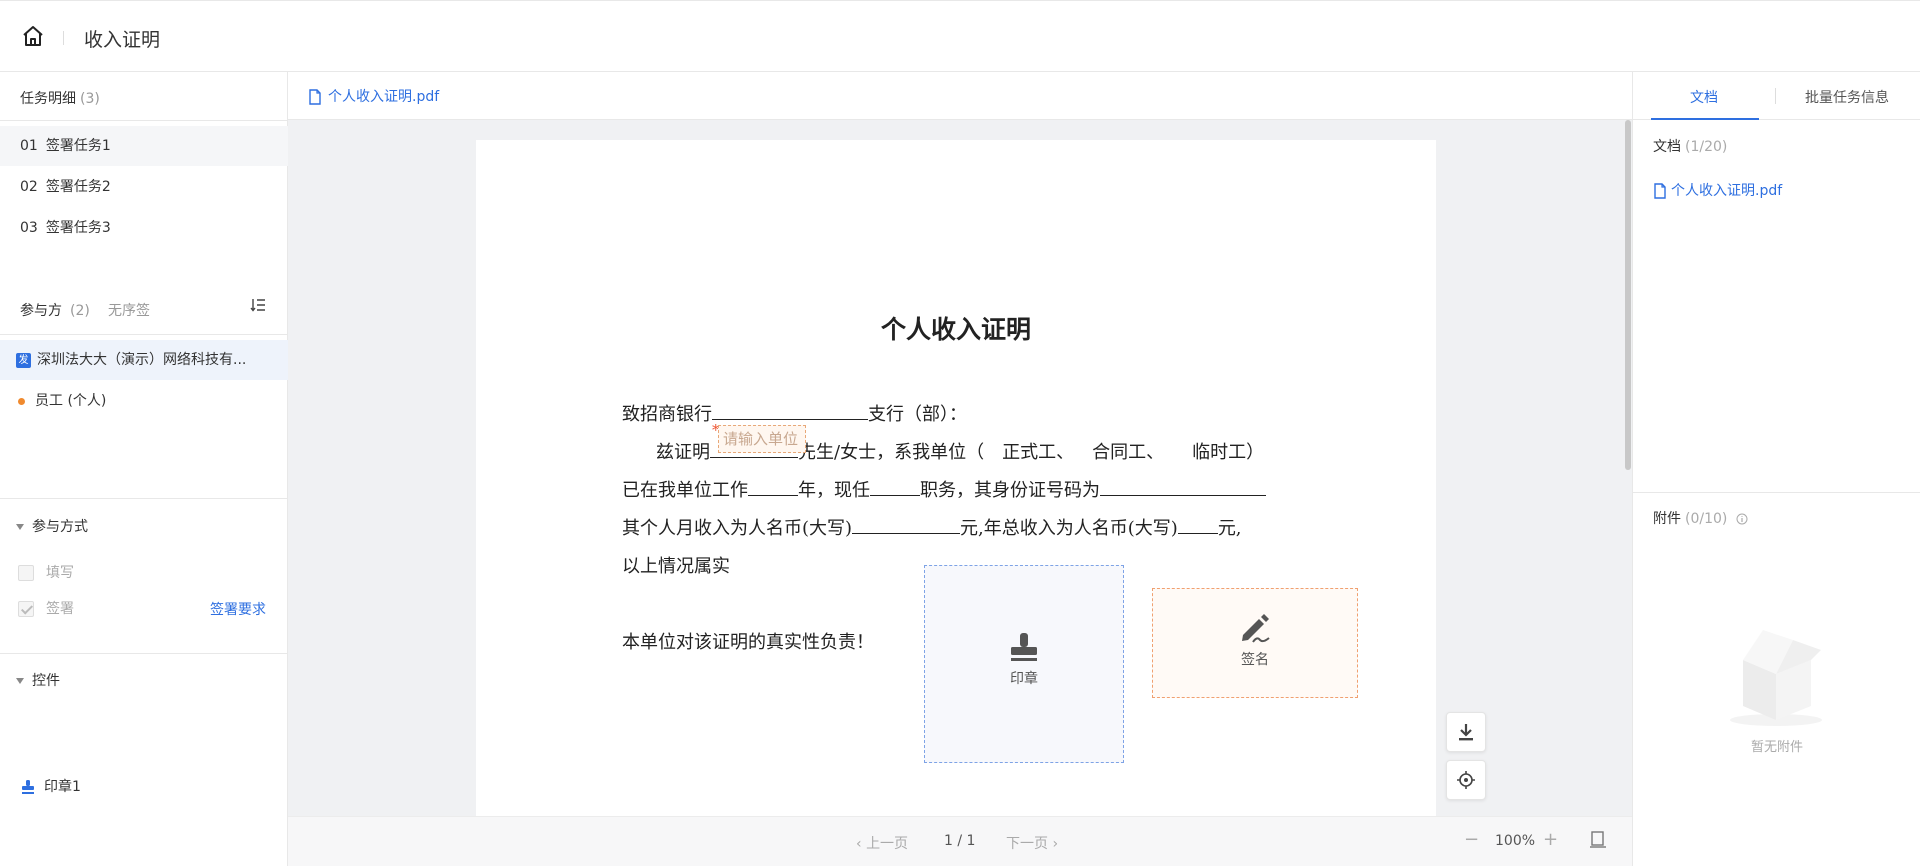  I want to click on doc-text: 正式工、, so click(1038, 452).